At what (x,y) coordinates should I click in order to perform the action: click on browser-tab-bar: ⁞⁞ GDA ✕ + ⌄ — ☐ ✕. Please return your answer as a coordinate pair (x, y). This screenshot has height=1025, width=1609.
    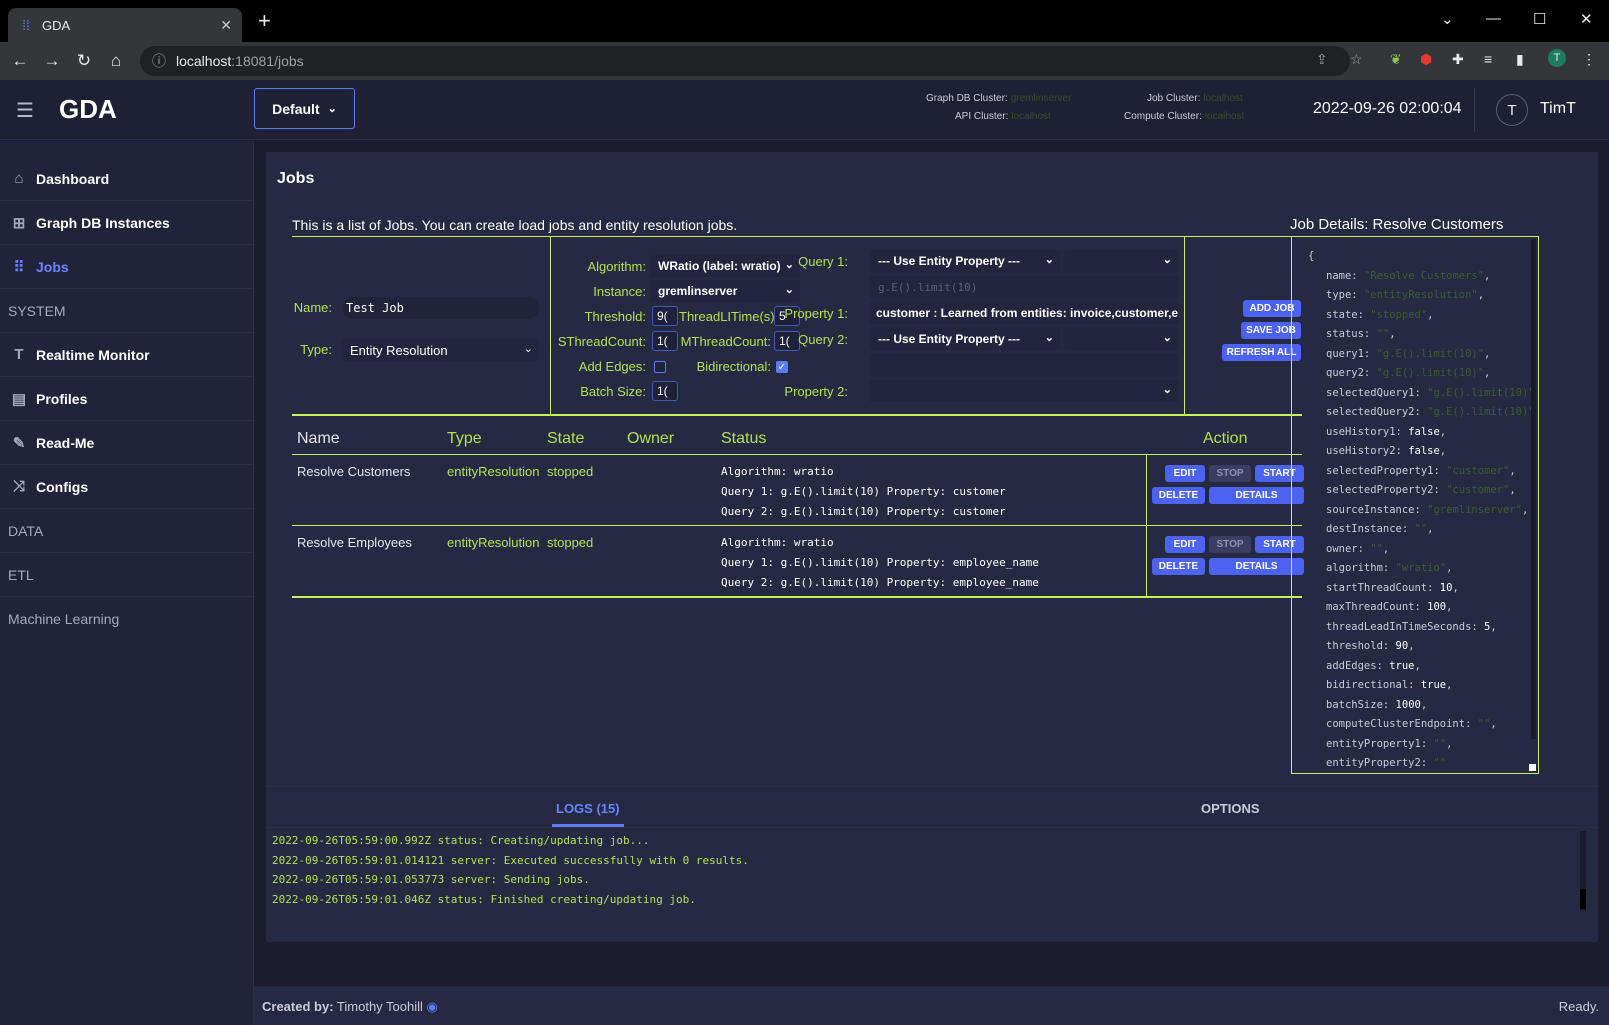
    Looking at the image, I should click on (804, 21).